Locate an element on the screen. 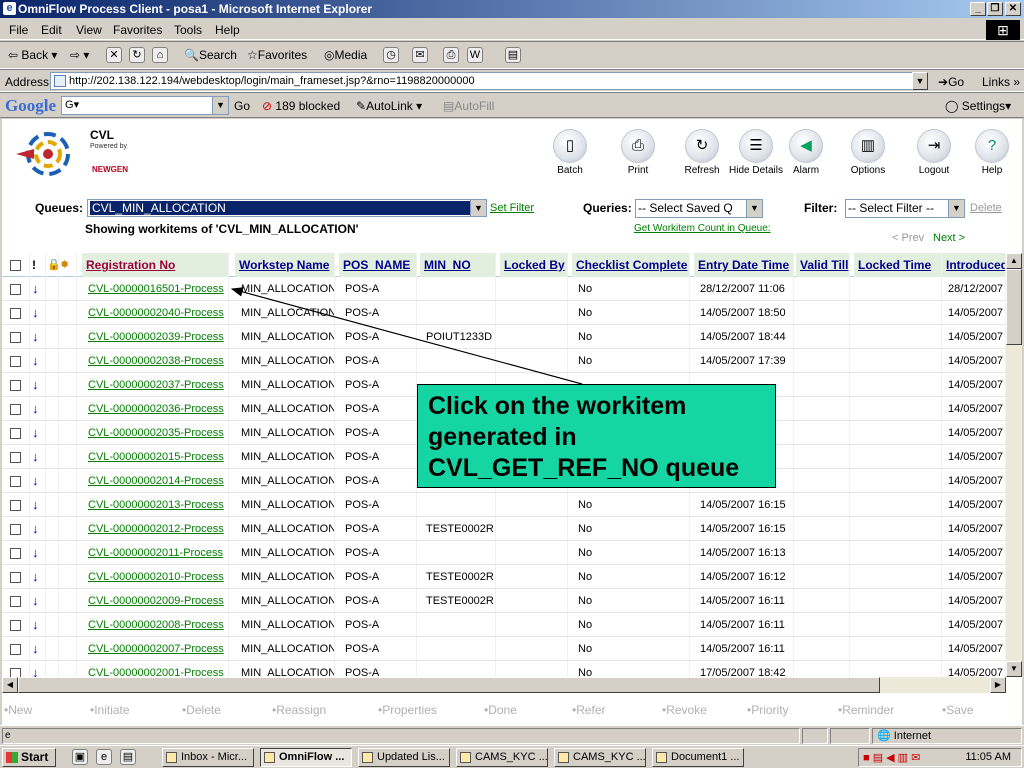  options-button: ▥ Options is located at coordinates (868, 152).